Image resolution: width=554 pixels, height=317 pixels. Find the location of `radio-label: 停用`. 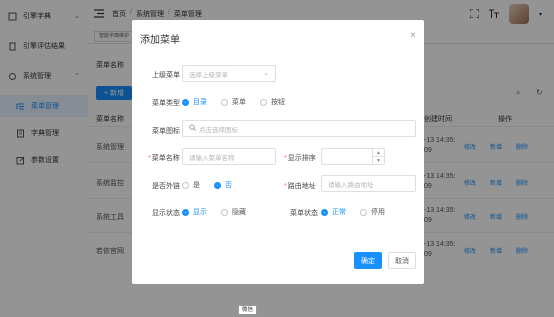

radio-label: 停用 is located at coordinates (378, 212).